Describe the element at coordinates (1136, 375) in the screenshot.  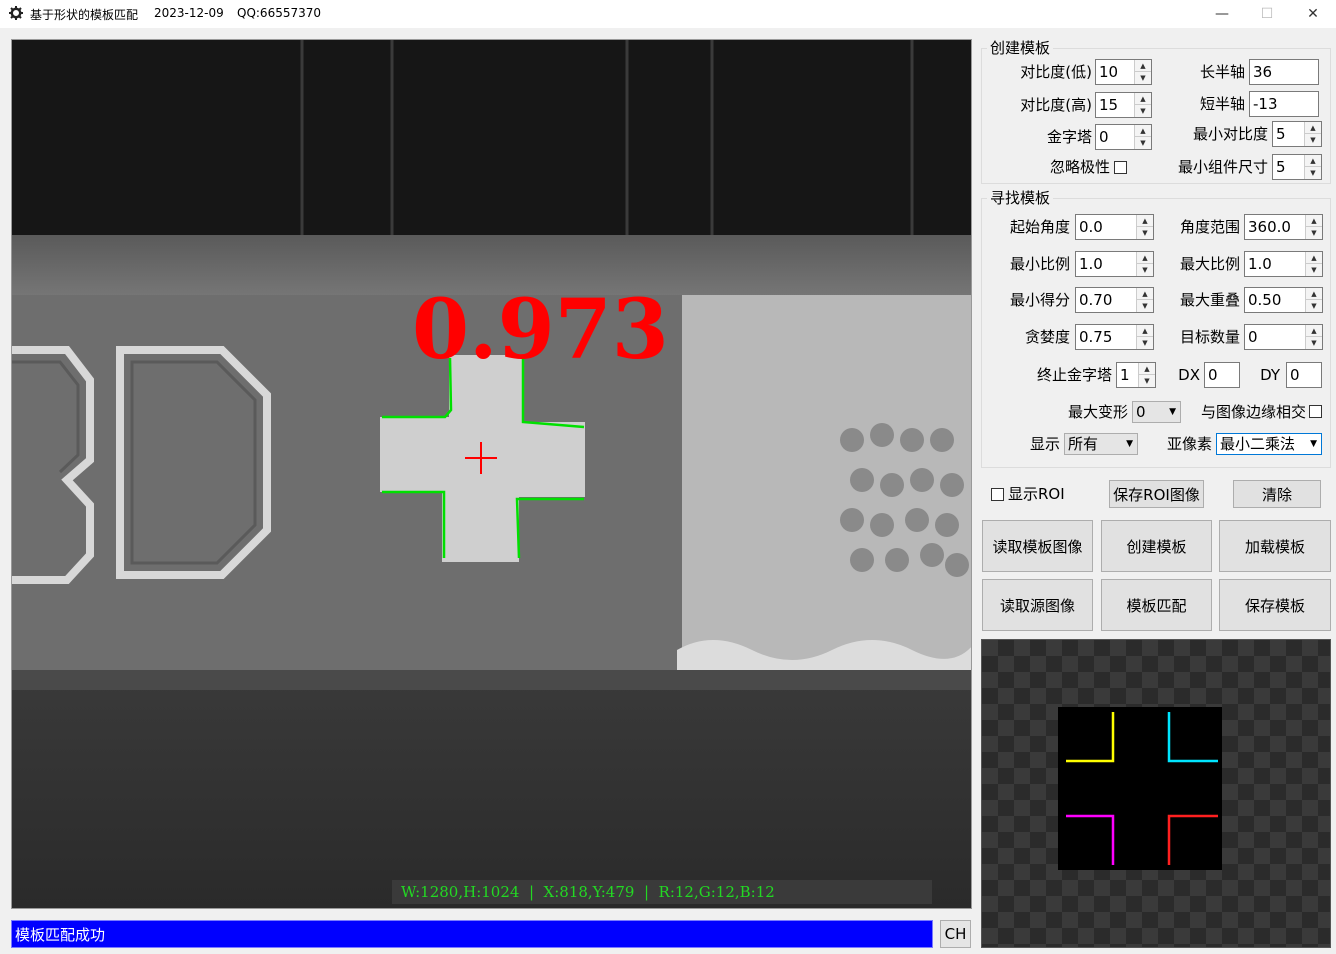
I see `end-pyramid-spinner: 1 ▲ ▼` at that location.